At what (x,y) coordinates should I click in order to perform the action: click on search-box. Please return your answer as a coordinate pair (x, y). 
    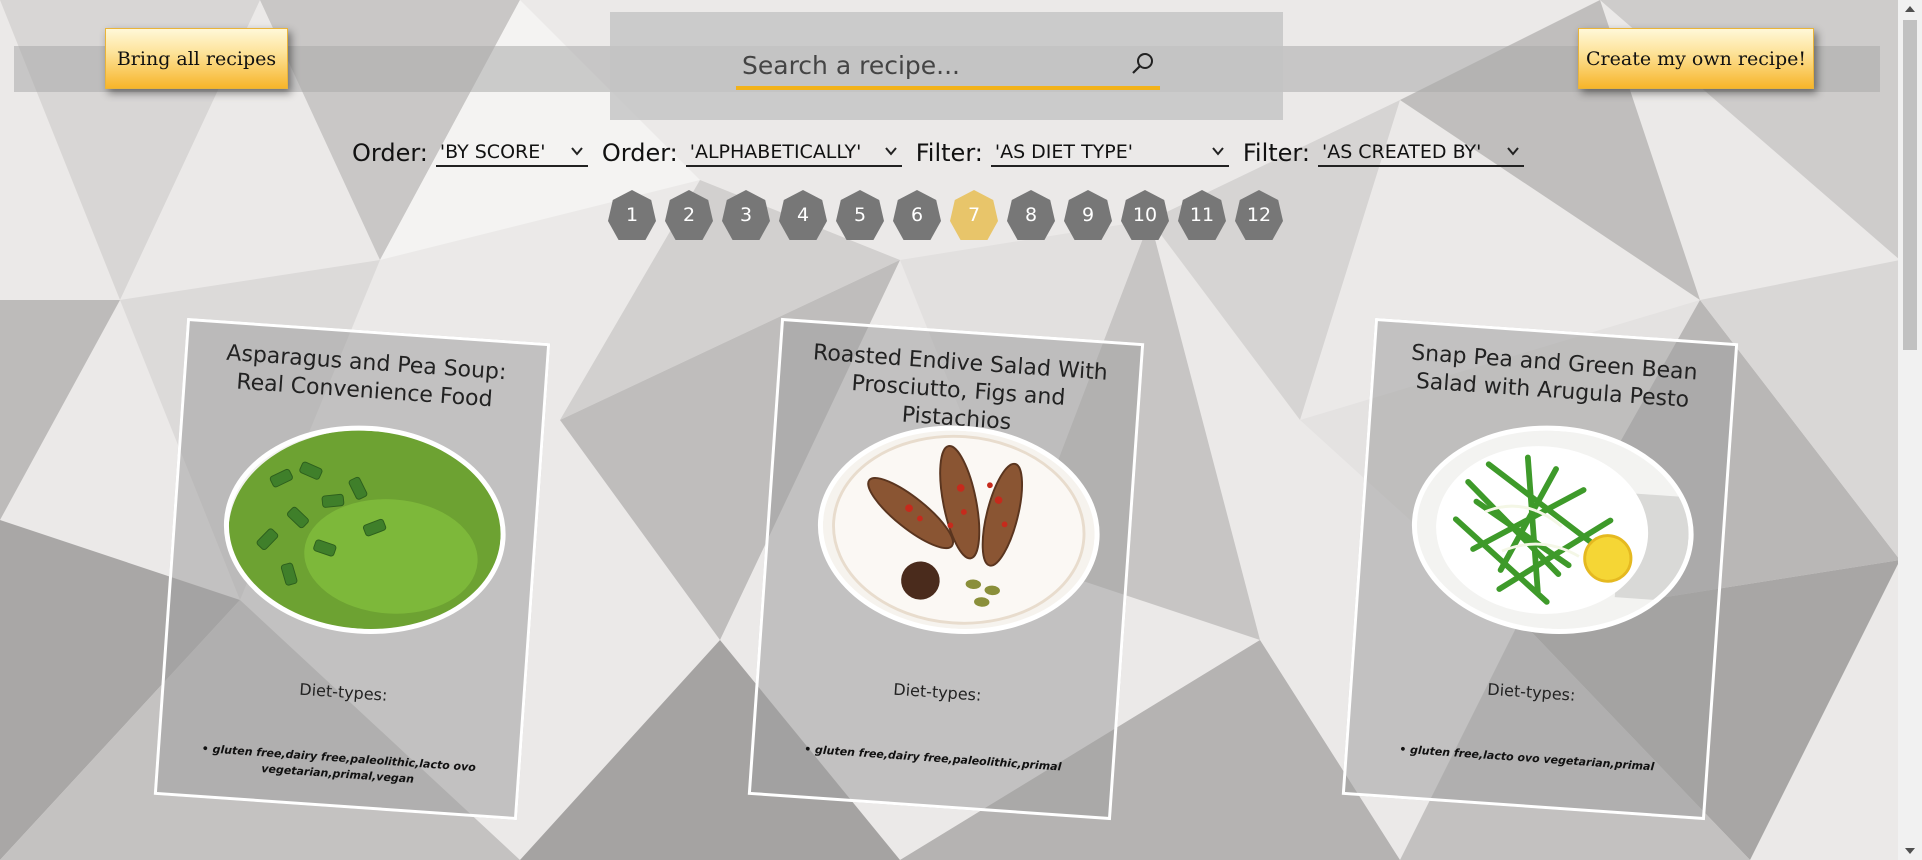
    Looking at the image, I should click on (948, 67).